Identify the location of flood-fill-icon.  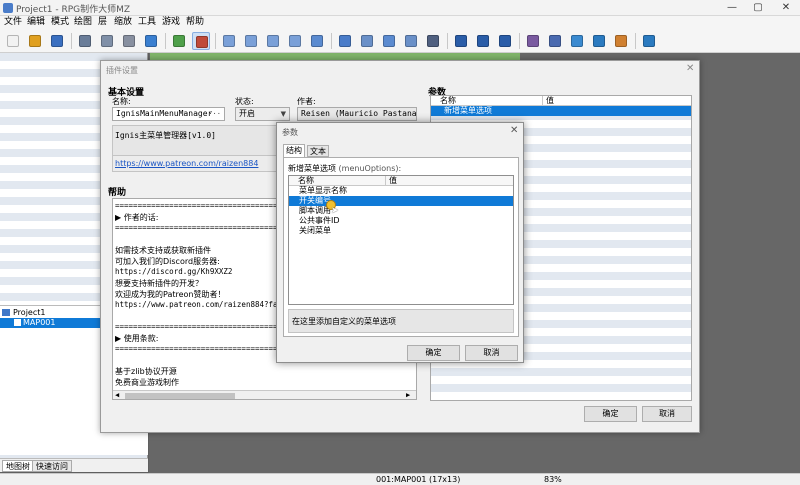
(411, 41).